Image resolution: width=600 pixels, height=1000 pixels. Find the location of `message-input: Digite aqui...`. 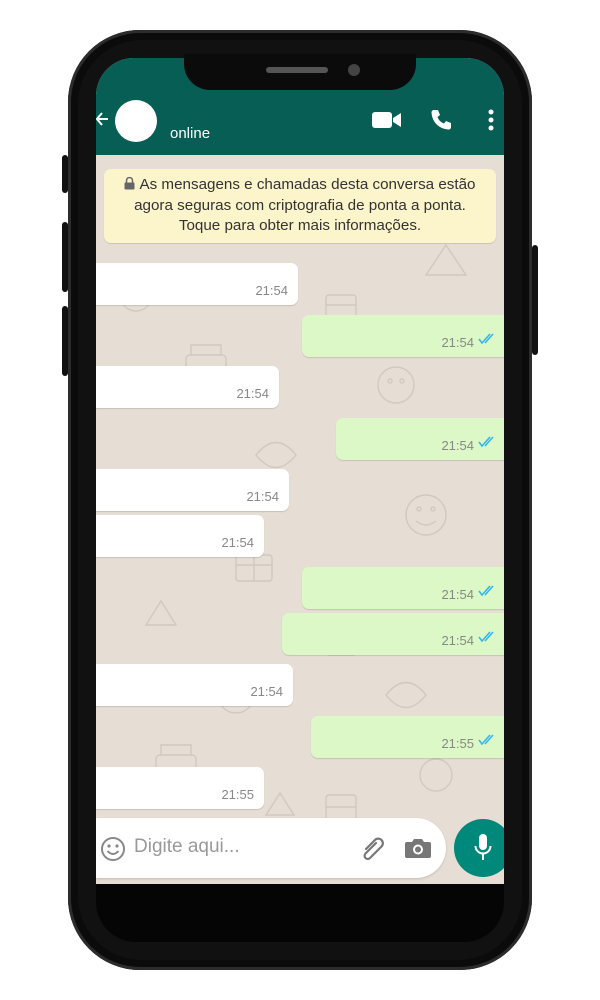

message-input: Digite aqui... is located at coordinates (187, 847).